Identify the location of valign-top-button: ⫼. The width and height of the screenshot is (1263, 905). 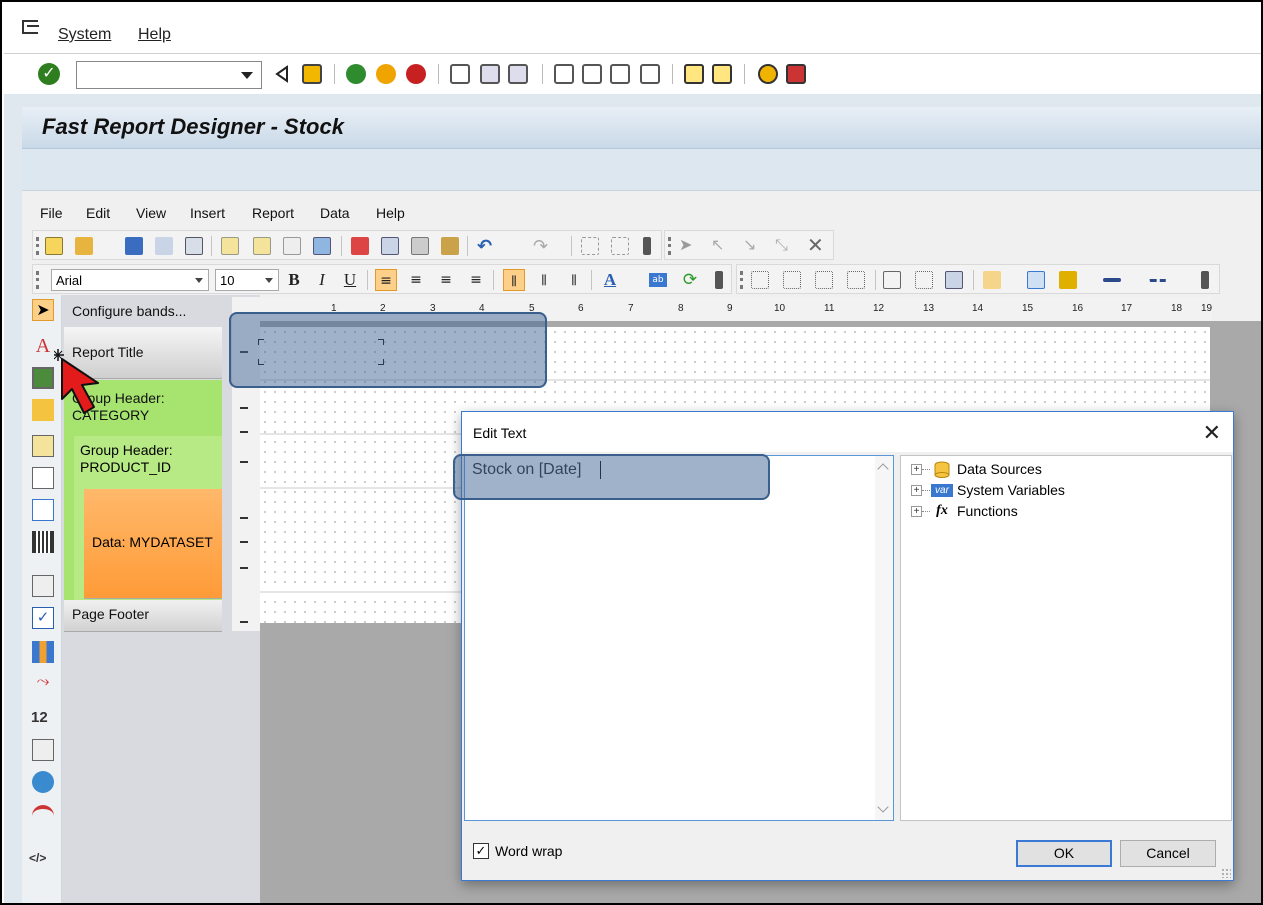
(514, 280).